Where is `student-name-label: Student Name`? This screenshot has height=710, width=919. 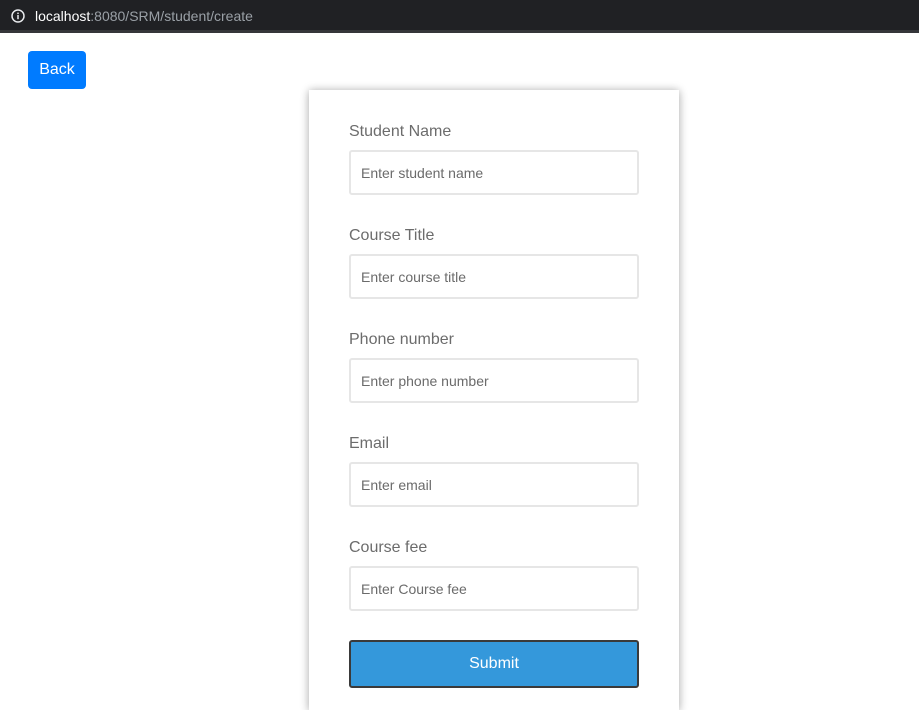
student-name-label: Student Name is located at coordinates (400, 131).